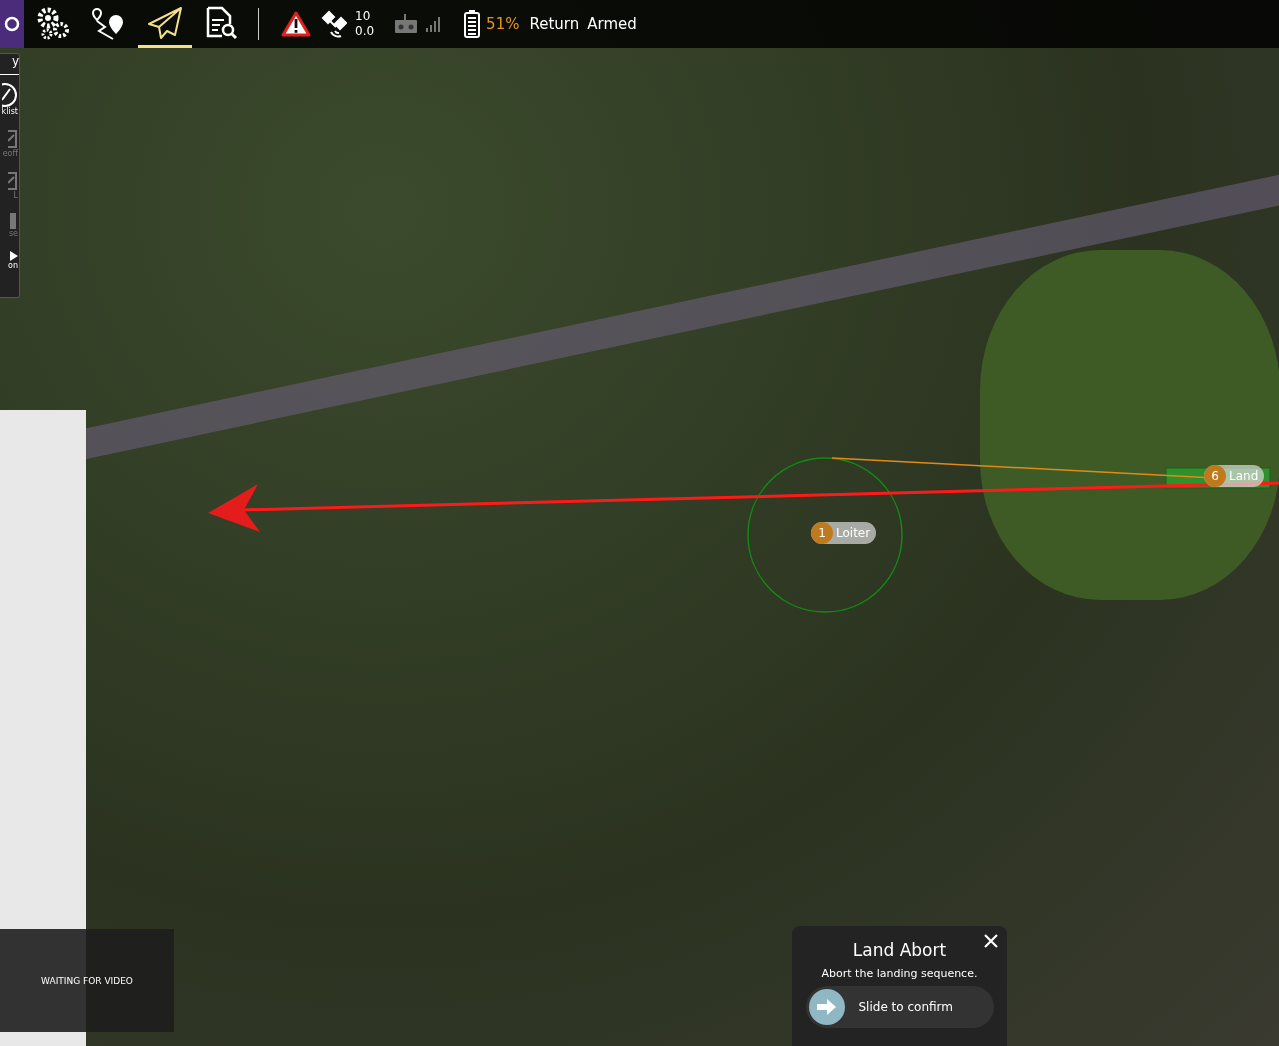  What do you see at coordinates (503, 24) in the screenshot?
I see `battery-percent: 51%` at bounding box center [503, 24].